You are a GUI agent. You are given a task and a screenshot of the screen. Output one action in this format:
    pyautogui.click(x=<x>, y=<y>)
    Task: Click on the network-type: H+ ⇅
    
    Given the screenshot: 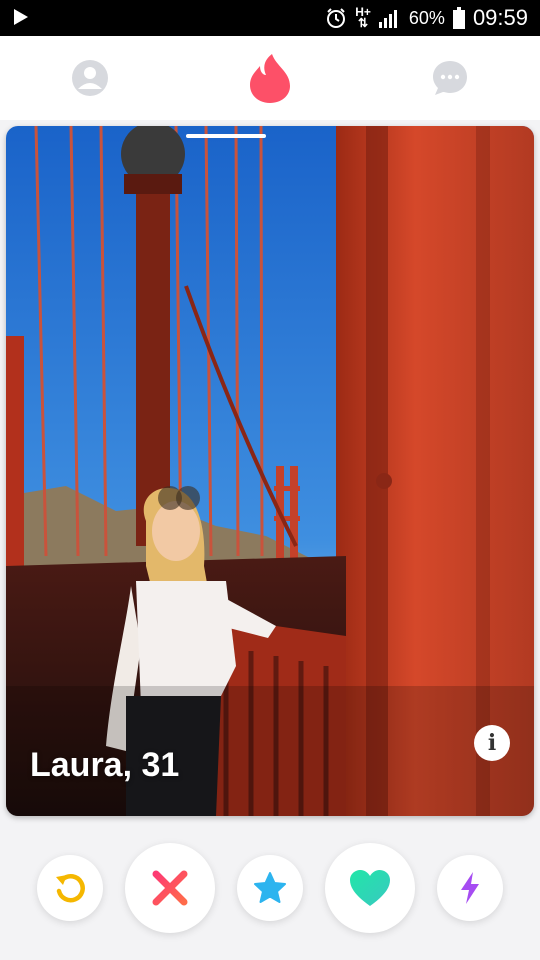 What is the action you would take?
    pyautogui.click(x=363, y=17)
    